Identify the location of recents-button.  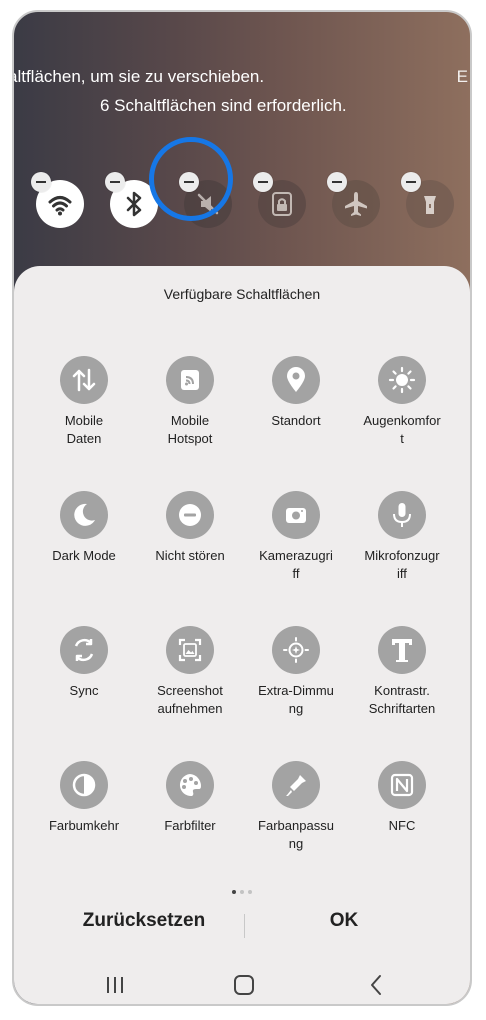
(115, 985).